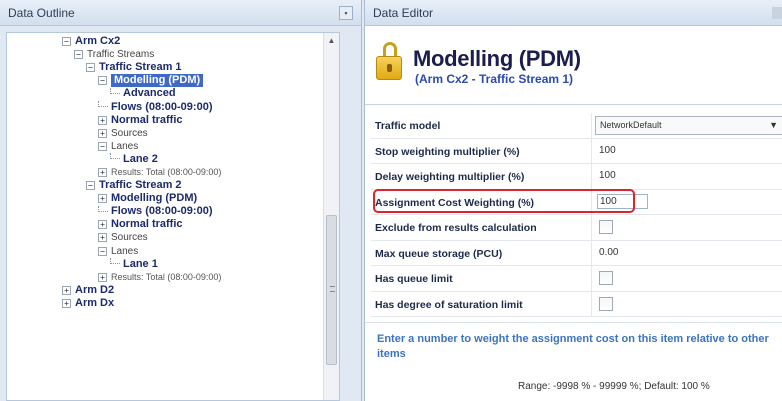  What do you see at coordinates (331, 290) in the screenshot?
I see `scroll-thumb` at bounding box center [331, 290].